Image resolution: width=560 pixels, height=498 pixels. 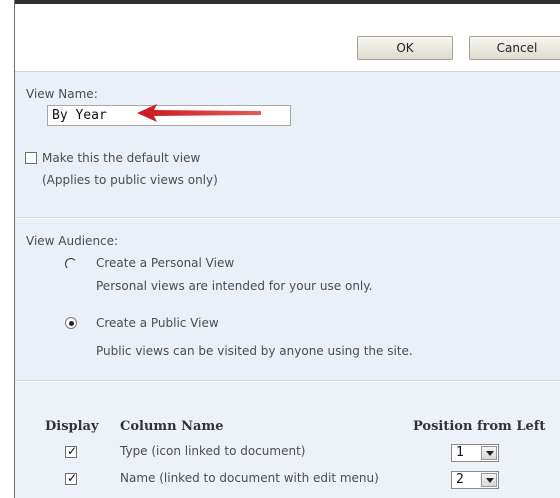 What do you see at coordinates (460, 452) in the screenshot?
I see `position-value: 1` at bounding box center [460, 452].